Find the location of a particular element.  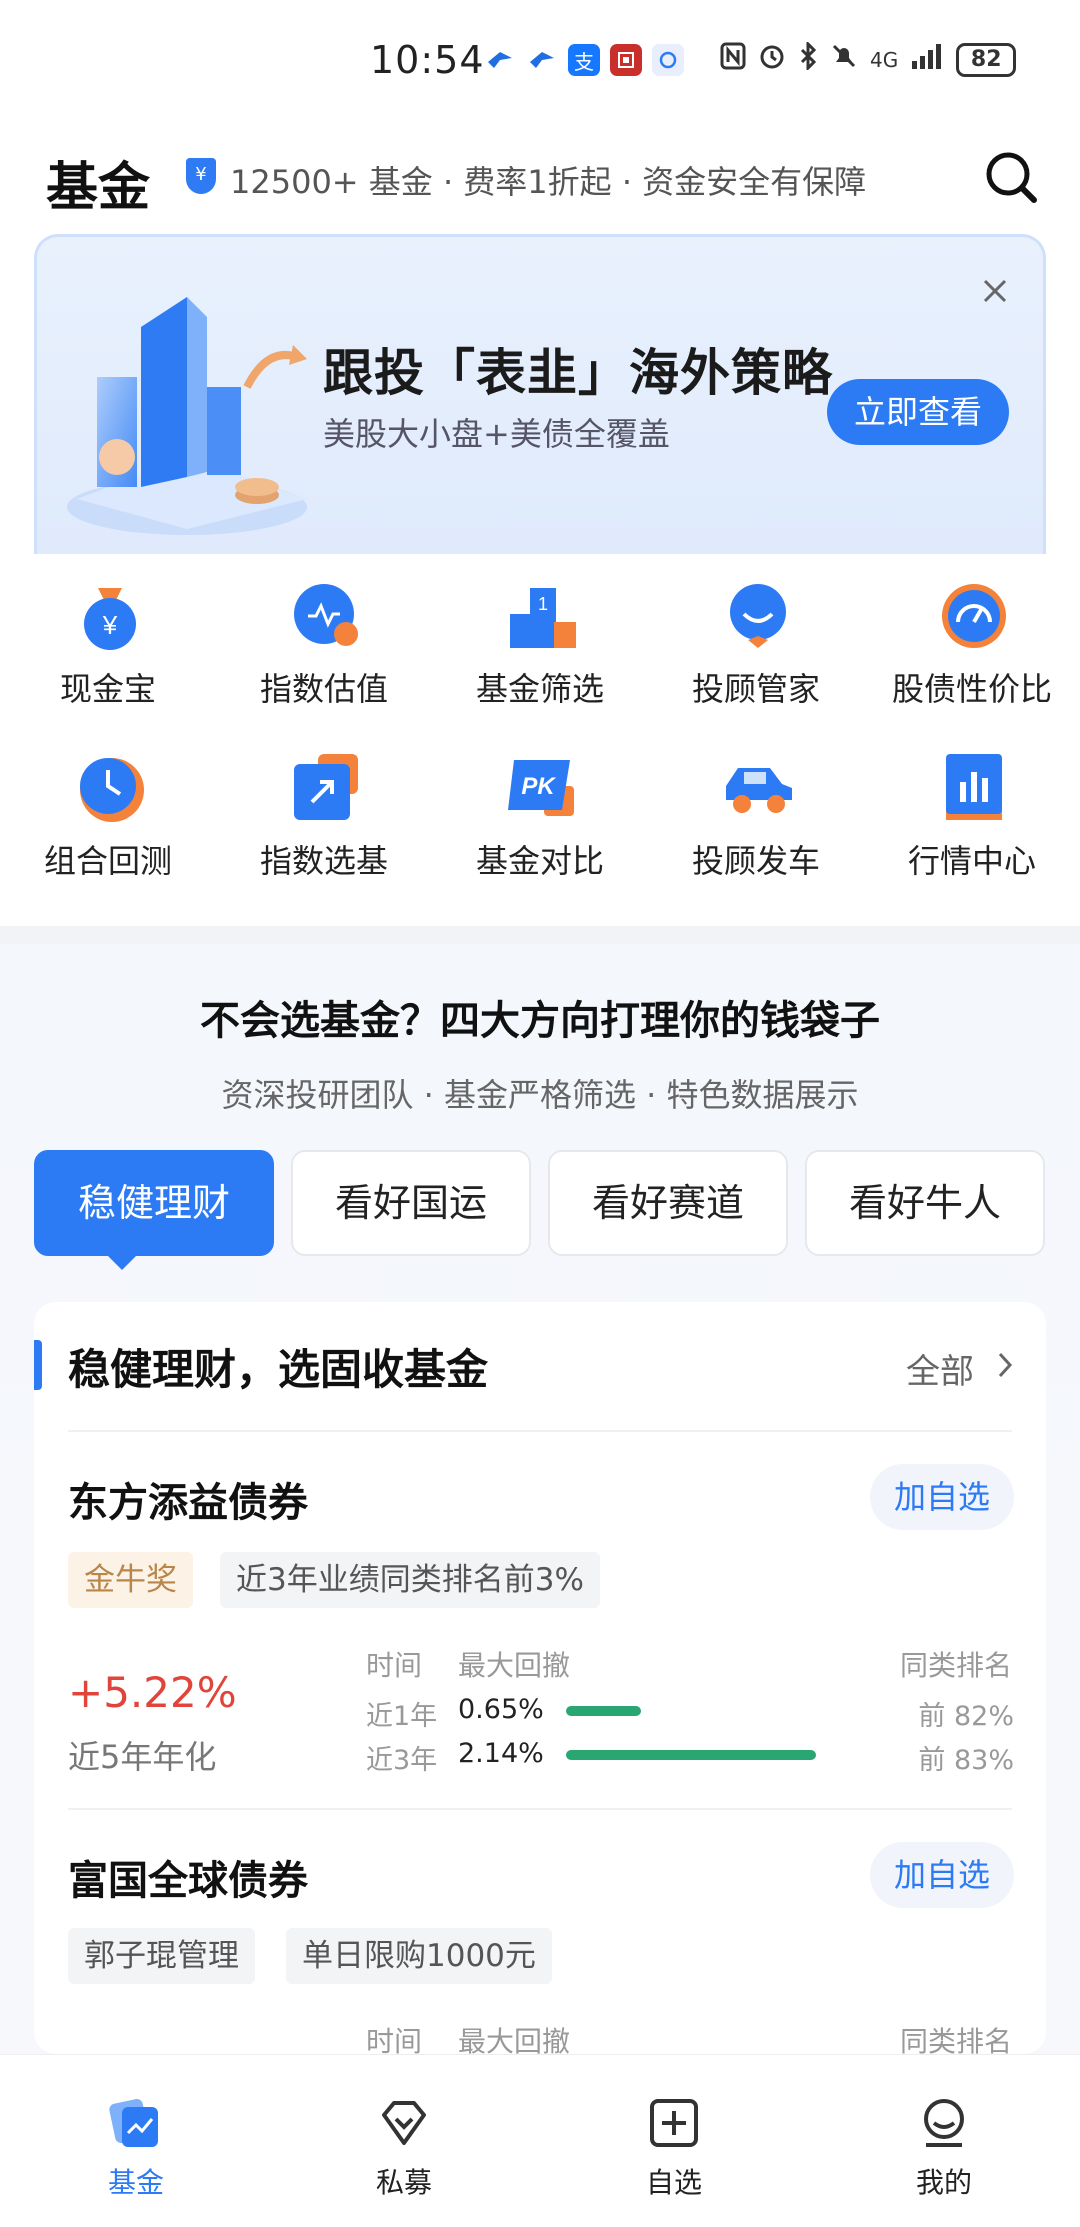

status-bar: 10:54 支 4G 82 is located at coordinates (540, 65).